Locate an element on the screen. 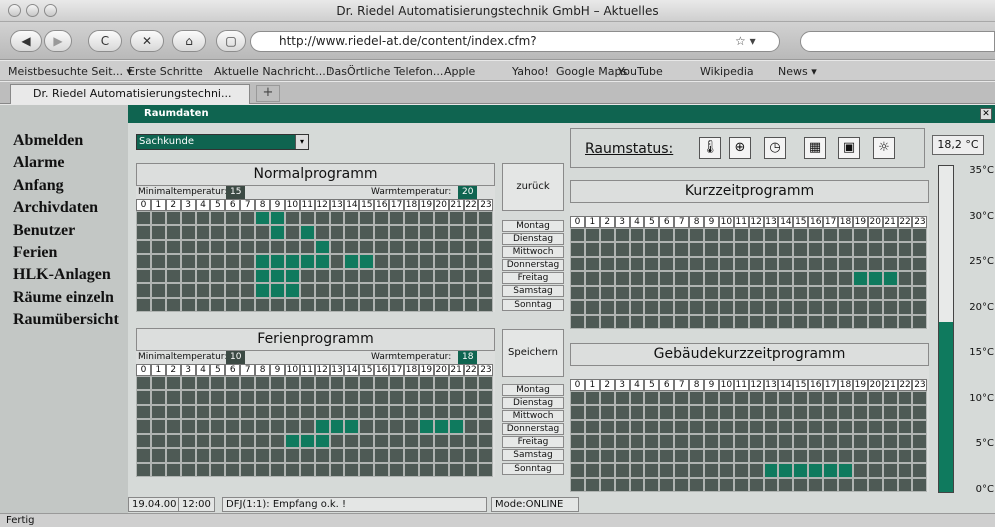 The width and height of the screenshot is (995, 527). warm-temp-value: 20 is located at coordinates (468, 192).